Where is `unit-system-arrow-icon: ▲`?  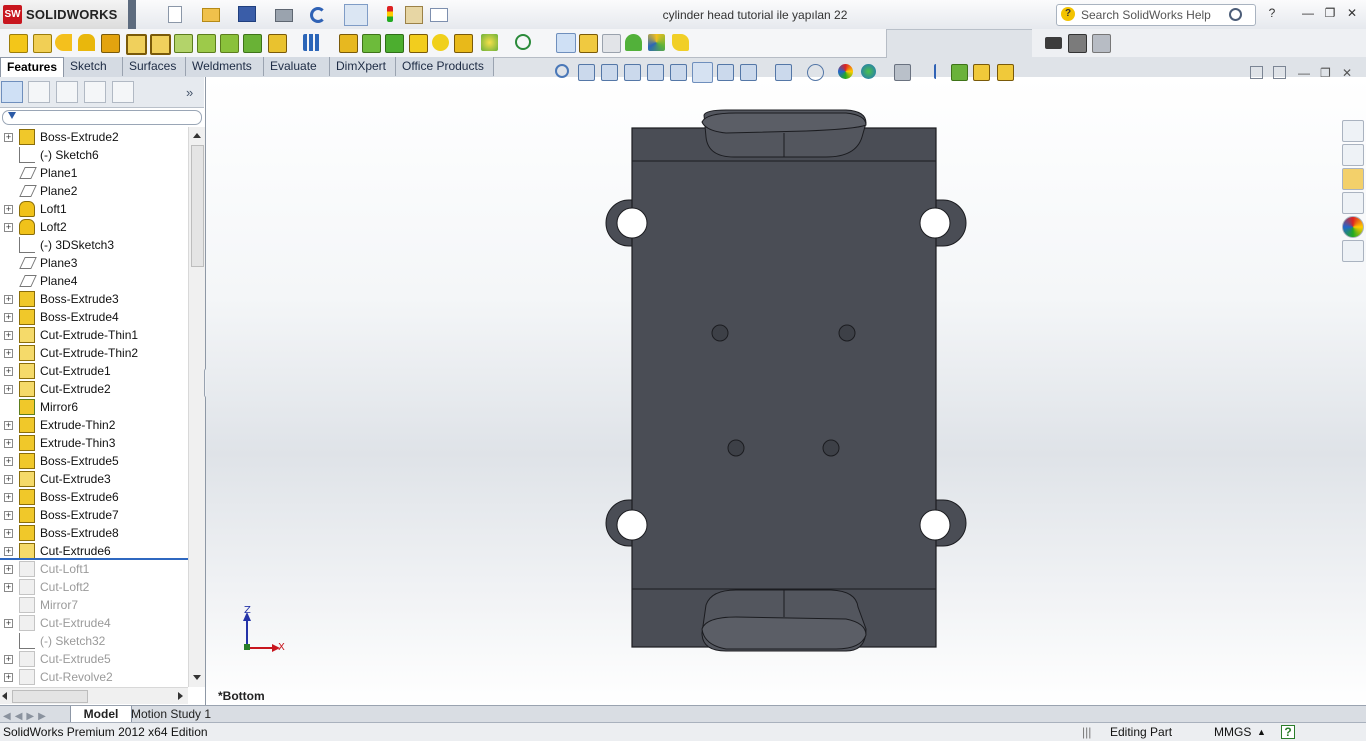
unit-system-arrow-icon: ▲ is located at coordinates (1261, 732).